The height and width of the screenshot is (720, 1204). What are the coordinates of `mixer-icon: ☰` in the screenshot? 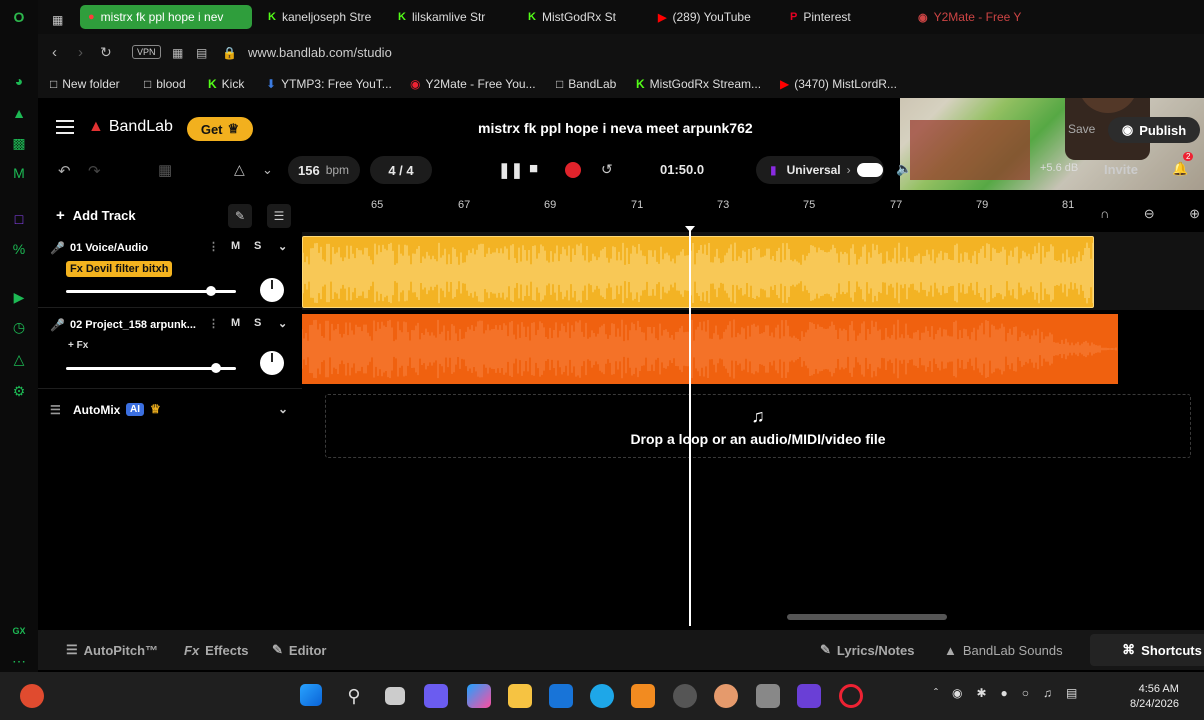 It's located at (279, 216).